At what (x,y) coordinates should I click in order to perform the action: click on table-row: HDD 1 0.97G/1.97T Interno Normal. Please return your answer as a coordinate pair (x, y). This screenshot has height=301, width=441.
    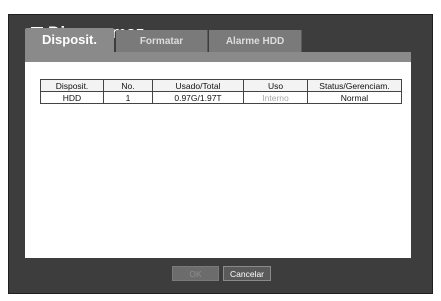
    Looking at the image, I should click on (221, 97).